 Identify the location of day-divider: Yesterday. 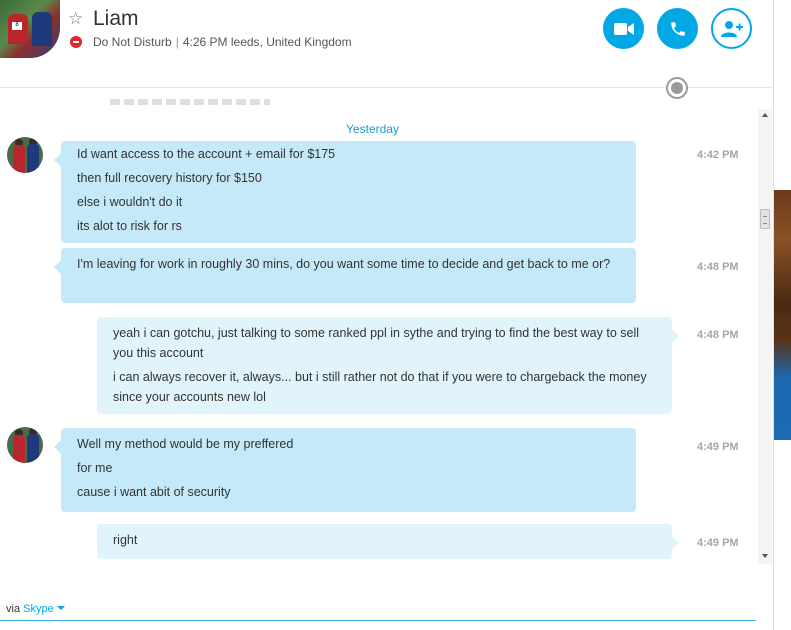
(372, 129).